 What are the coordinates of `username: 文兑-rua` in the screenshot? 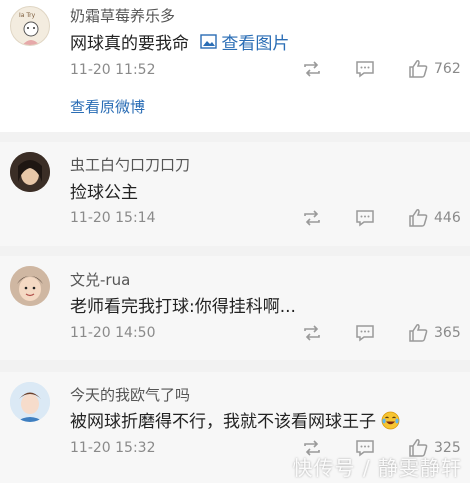 It's located at (100, 279).